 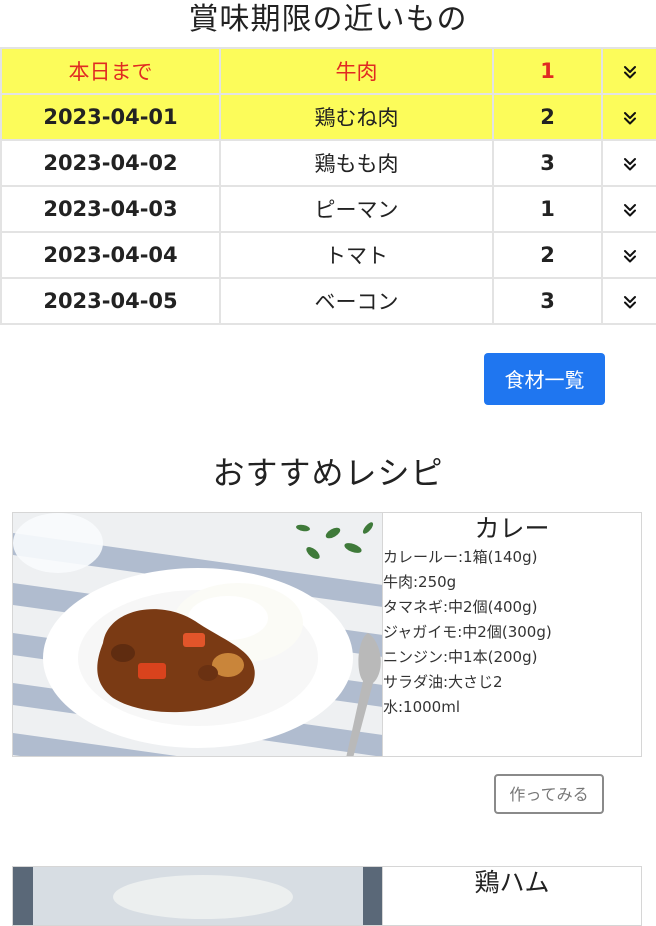 I want to click on ingredient-item: ジャガイモ:中2個(300g), so click(x=467, y=632).